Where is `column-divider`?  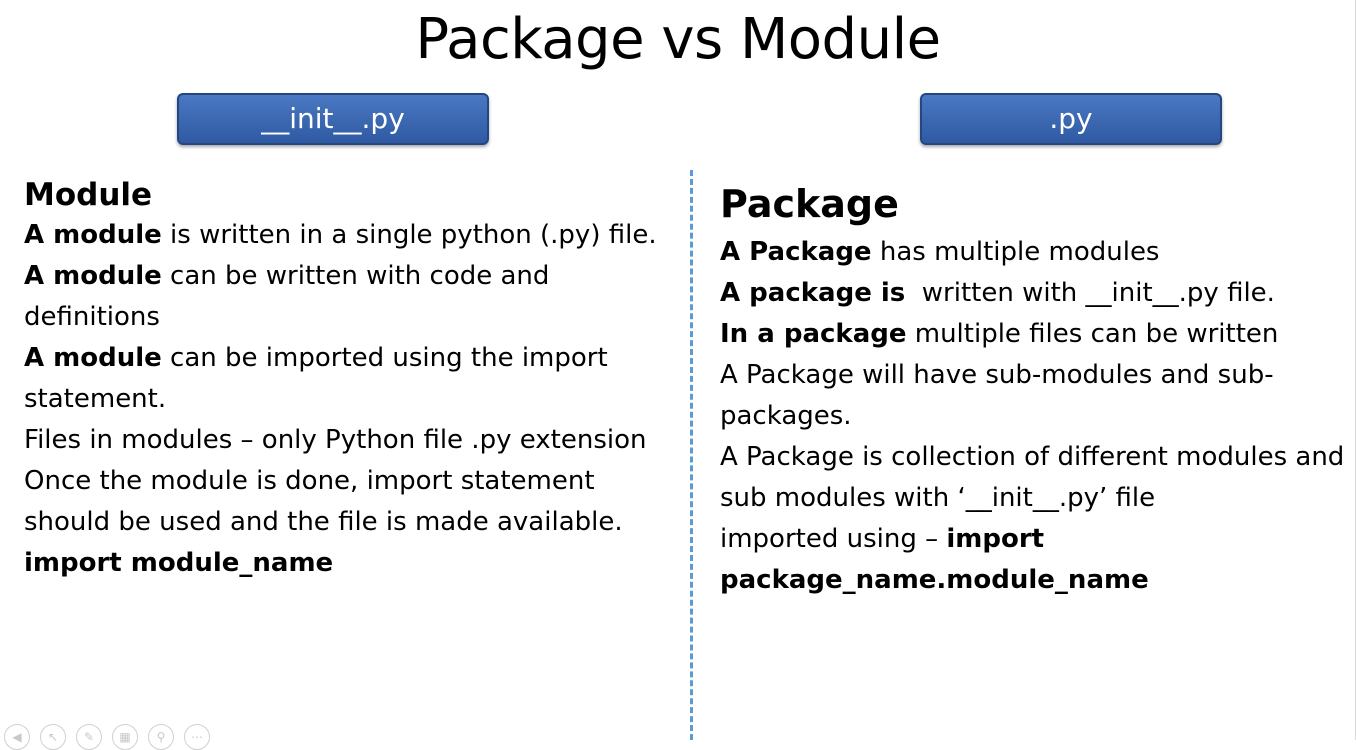 column-divider is located at coordinates (691, 455).